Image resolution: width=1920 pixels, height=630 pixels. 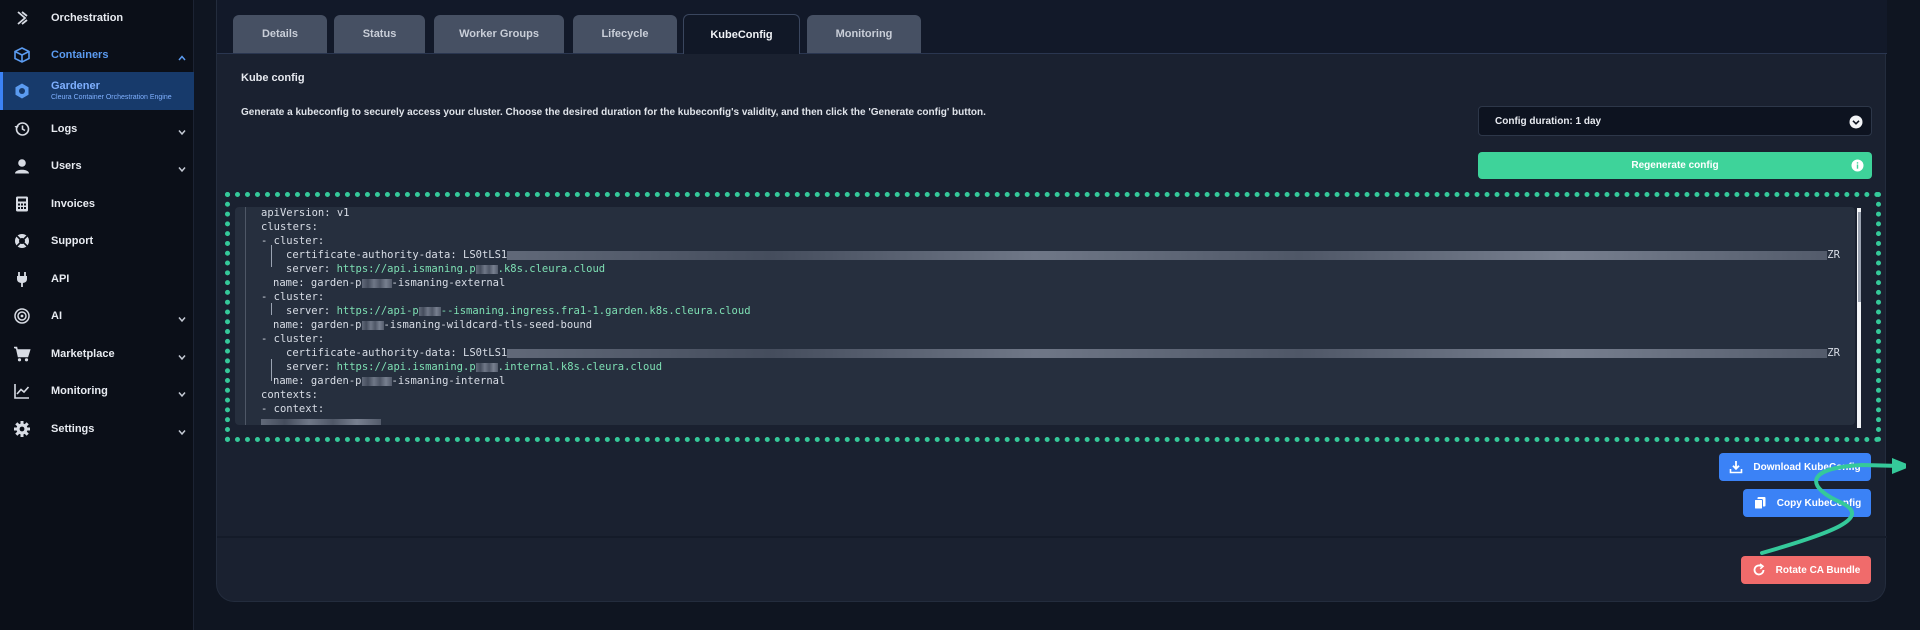 I want to click on sidebar-item-users: Users, so click(x=97, y=166).